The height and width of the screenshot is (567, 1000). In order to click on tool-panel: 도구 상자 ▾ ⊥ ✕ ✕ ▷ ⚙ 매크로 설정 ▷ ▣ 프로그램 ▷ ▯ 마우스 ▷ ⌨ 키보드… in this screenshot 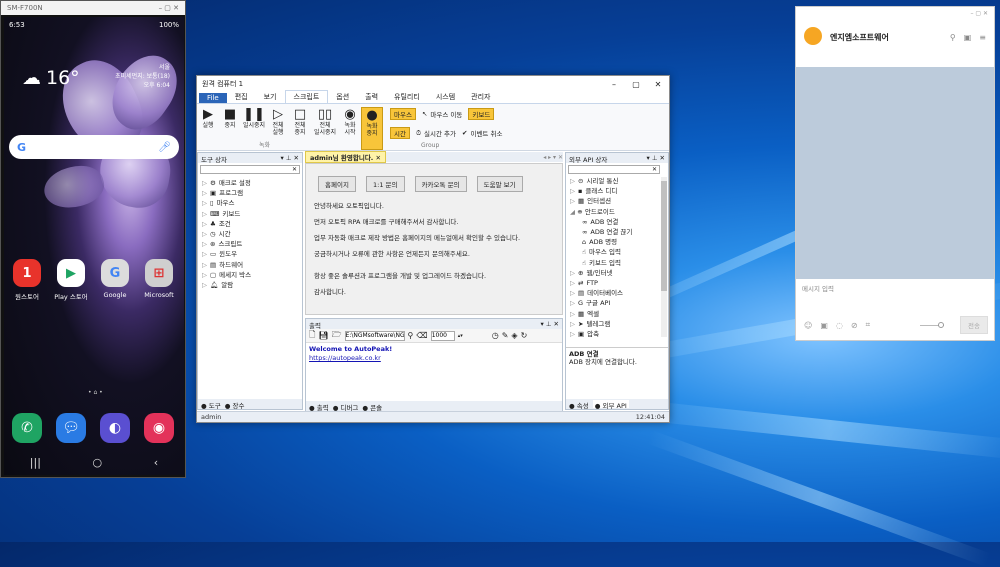, I will do `click(250, 281)`.